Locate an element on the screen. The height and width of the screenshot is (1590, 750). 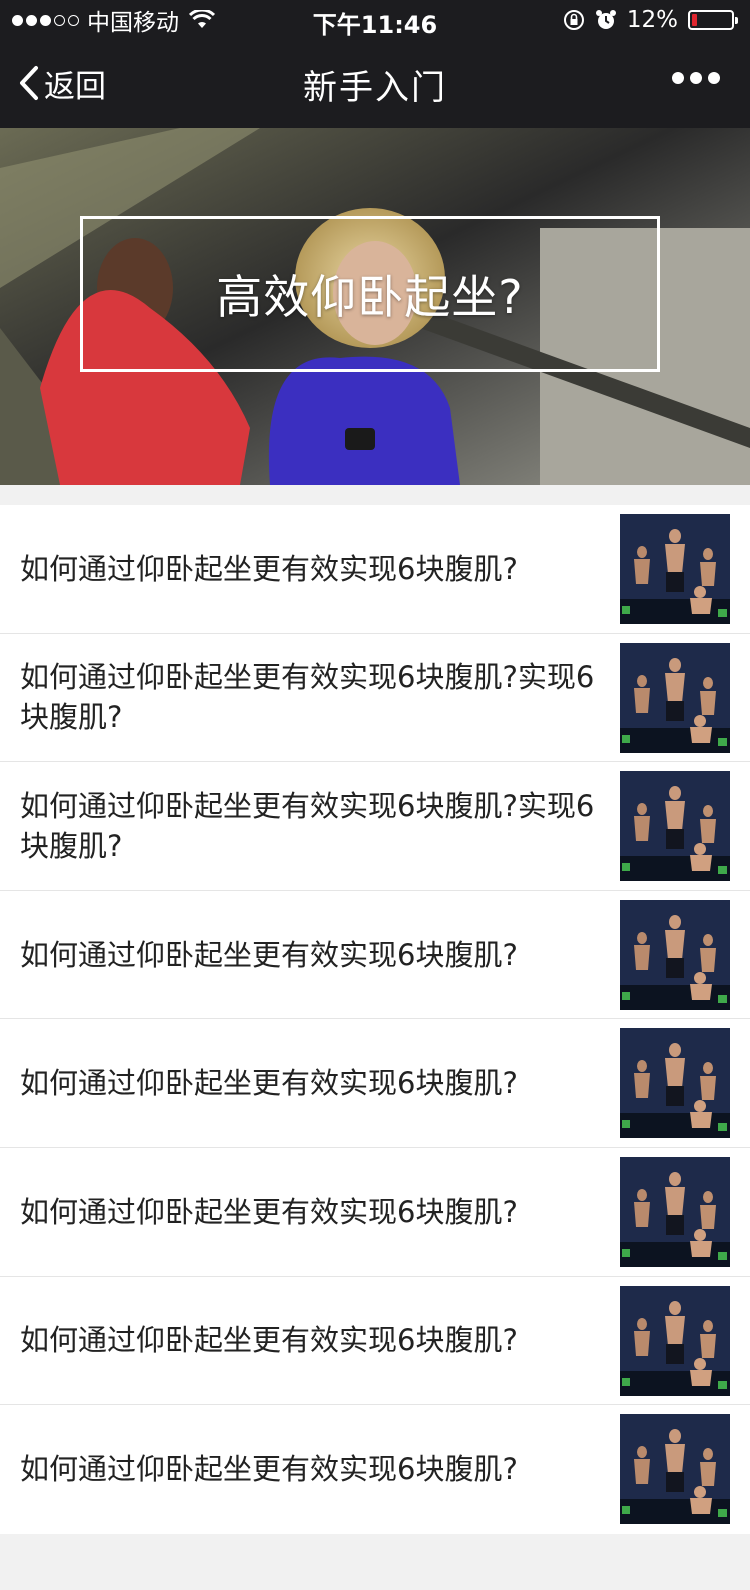
banner-title: 高效仰卧起坐? is located at coordinates (370, 297).